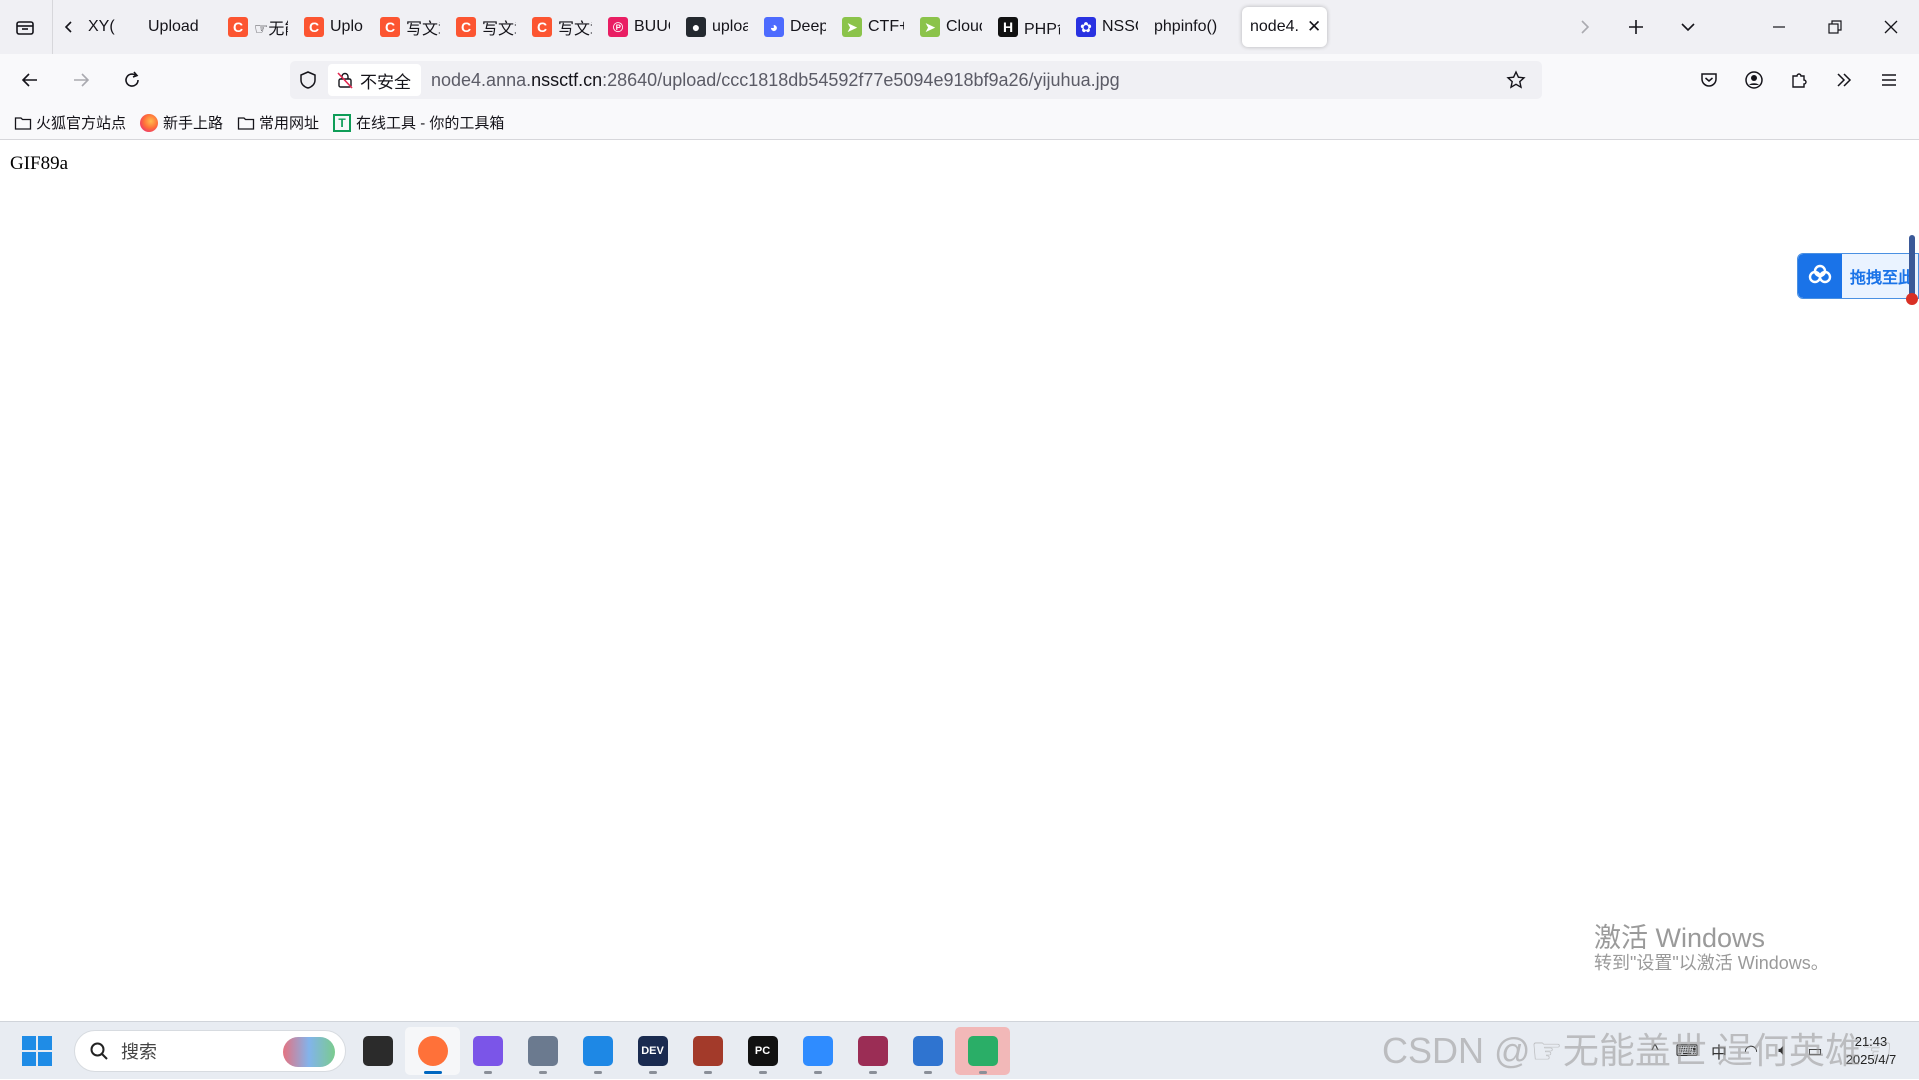 Image resolution: width=1919 pixels, height=1080 pixels. What do you see at coordinates (308, 80) in the screenshot?
I see `tracking-protection-button` at bounding box center [308, 80].